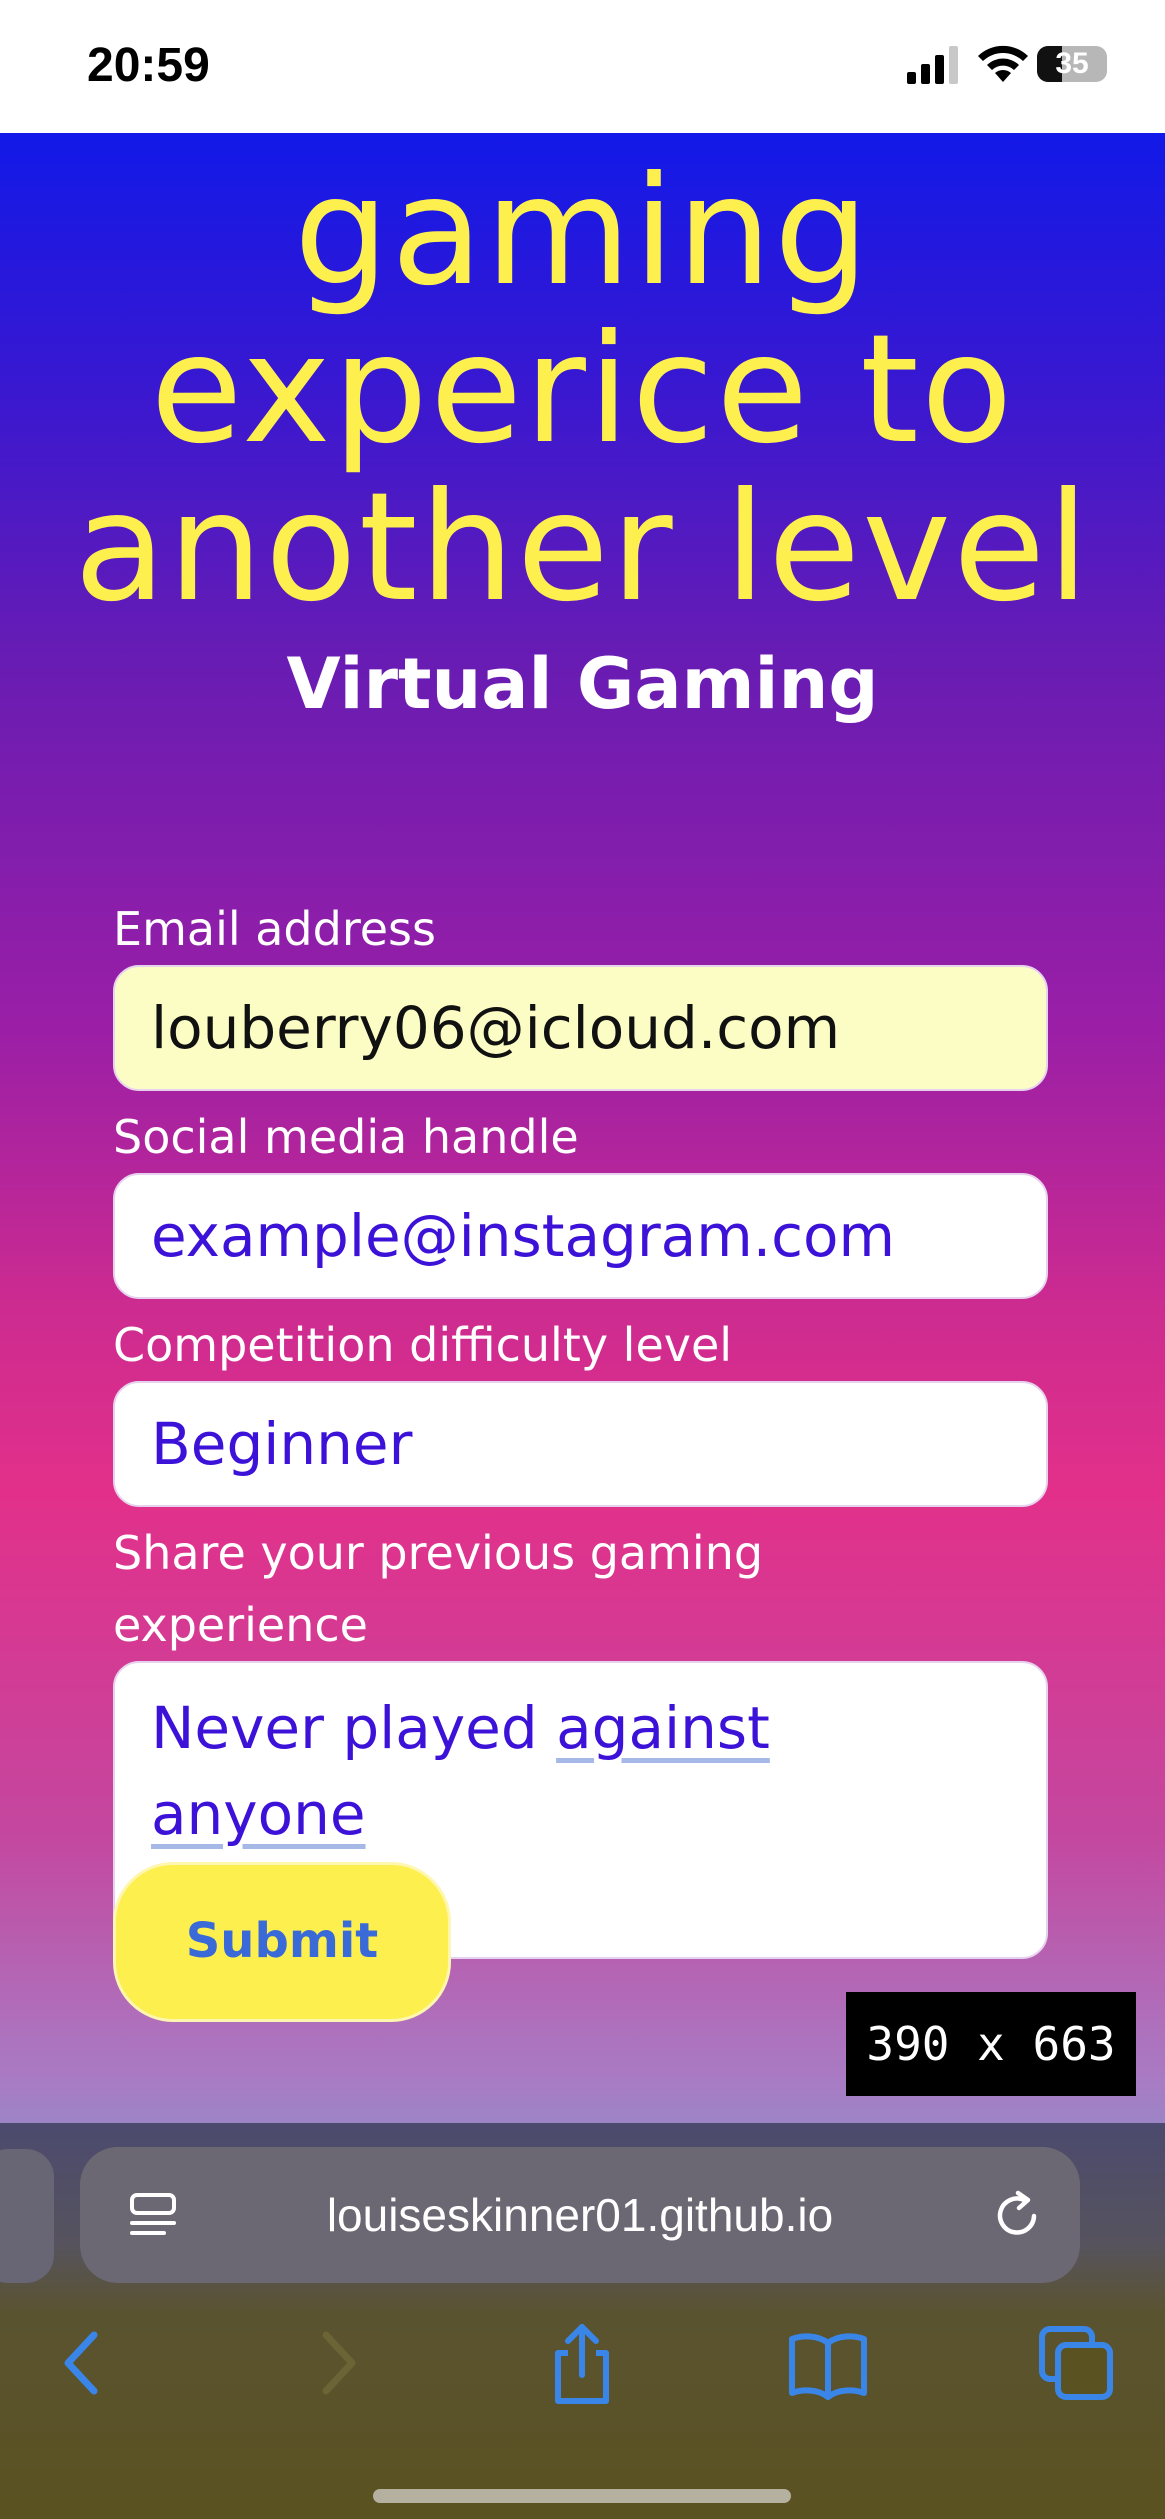 The image size is (1165, 2519). What do you see at coordinates (523, 1236) in the screenshot?
I see `social-handle-value: example@instagram.com` at bounding box center [523, 1236].